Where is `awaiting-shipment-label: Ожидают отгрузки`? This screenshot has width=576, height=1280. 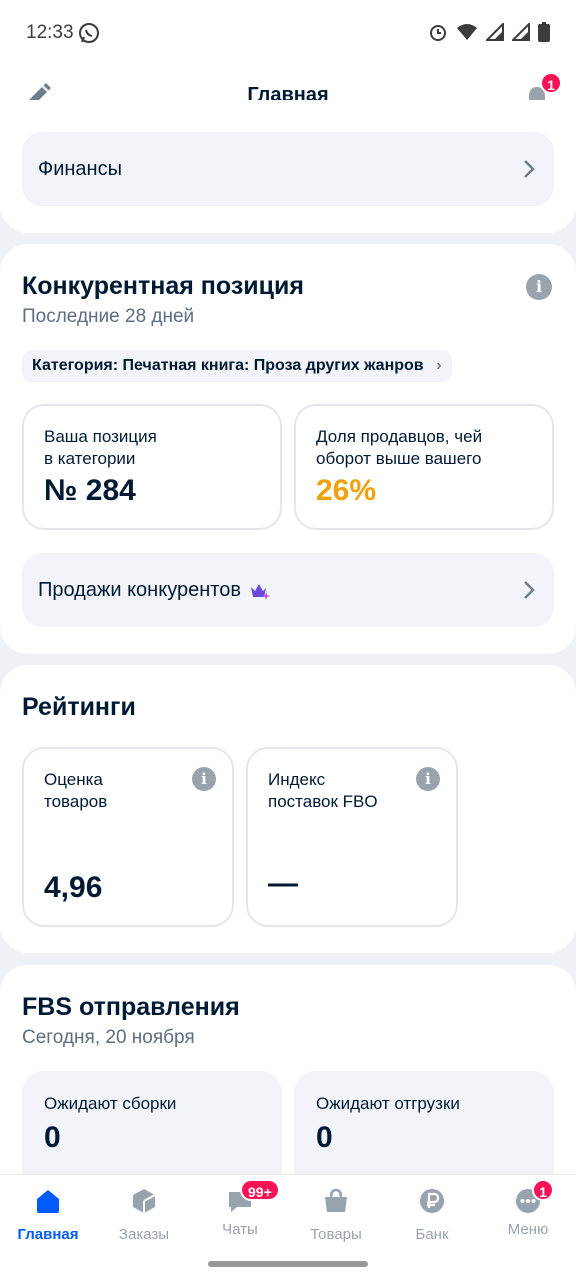 awaiting-shipment-label: Ожидают отгрузки is located at coordinates (388, 1103).